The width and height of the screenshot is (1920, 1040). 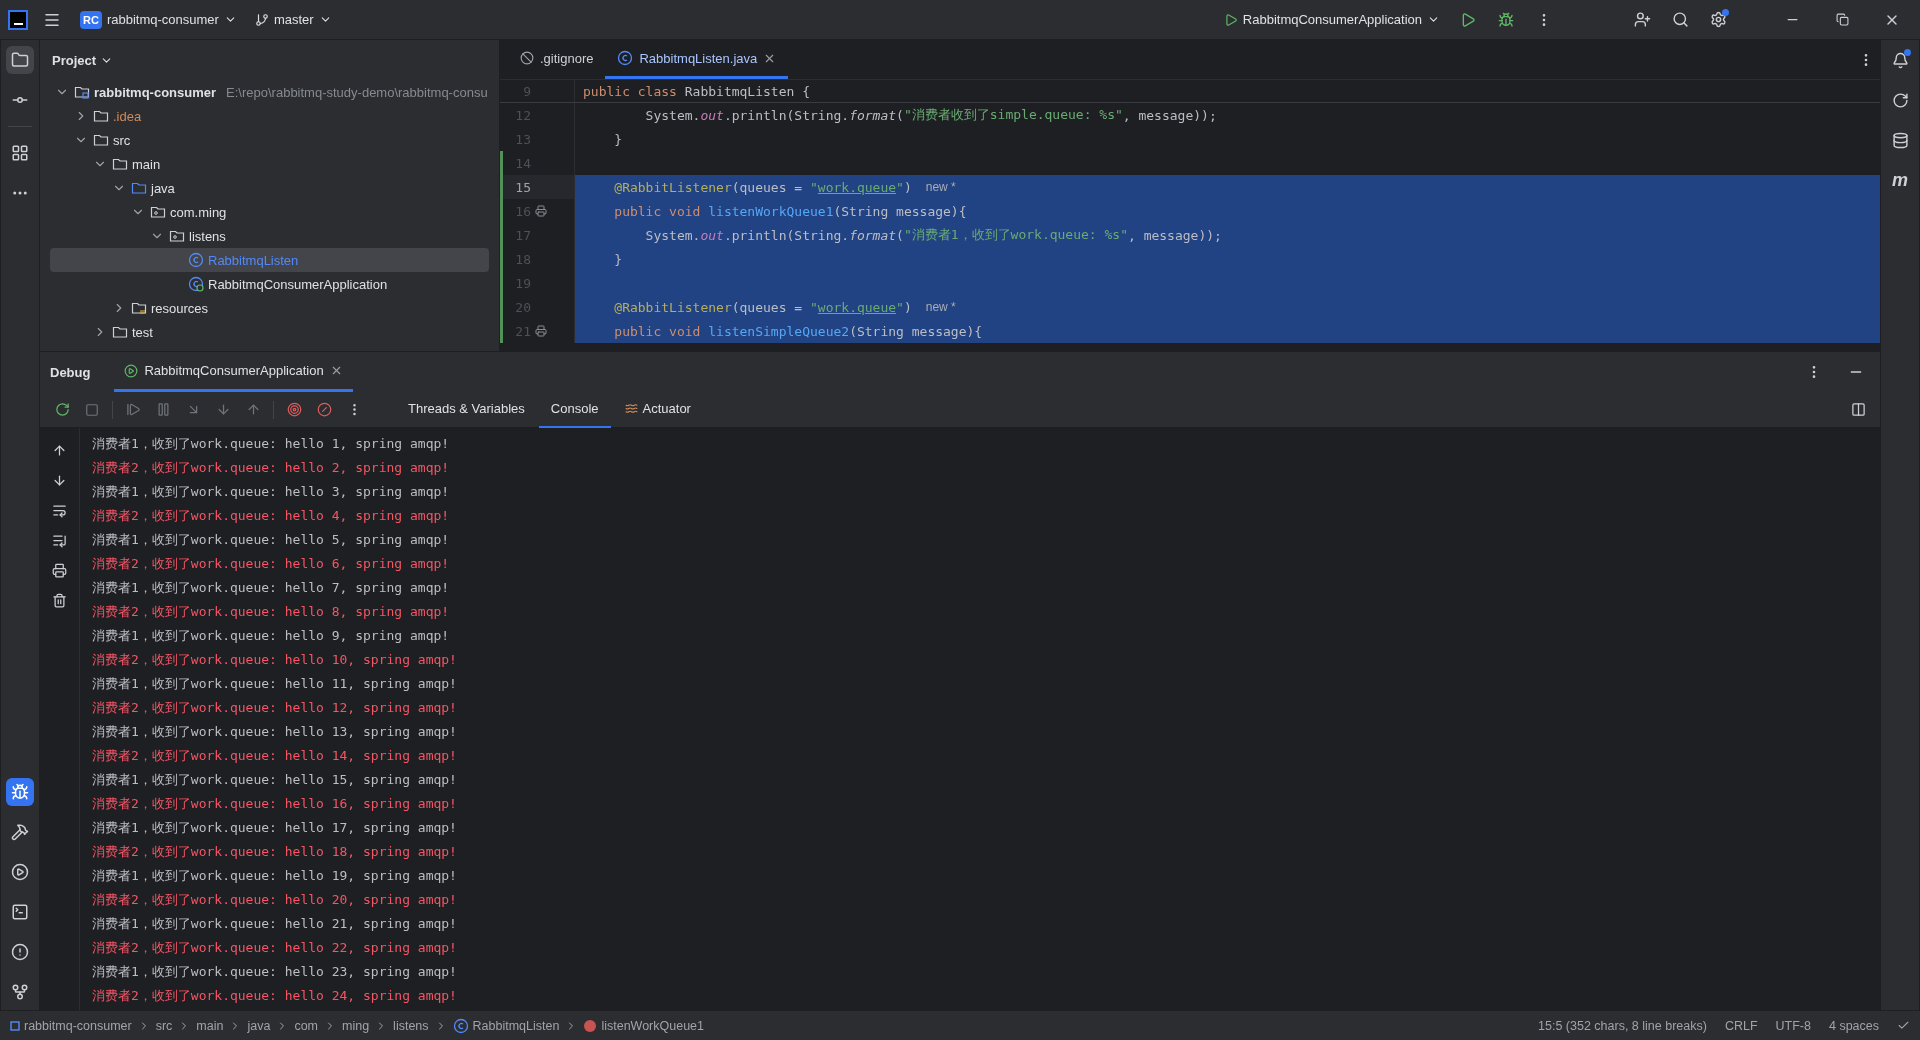 I want to click on ignore-file-icon, so click(x=527, y=58).